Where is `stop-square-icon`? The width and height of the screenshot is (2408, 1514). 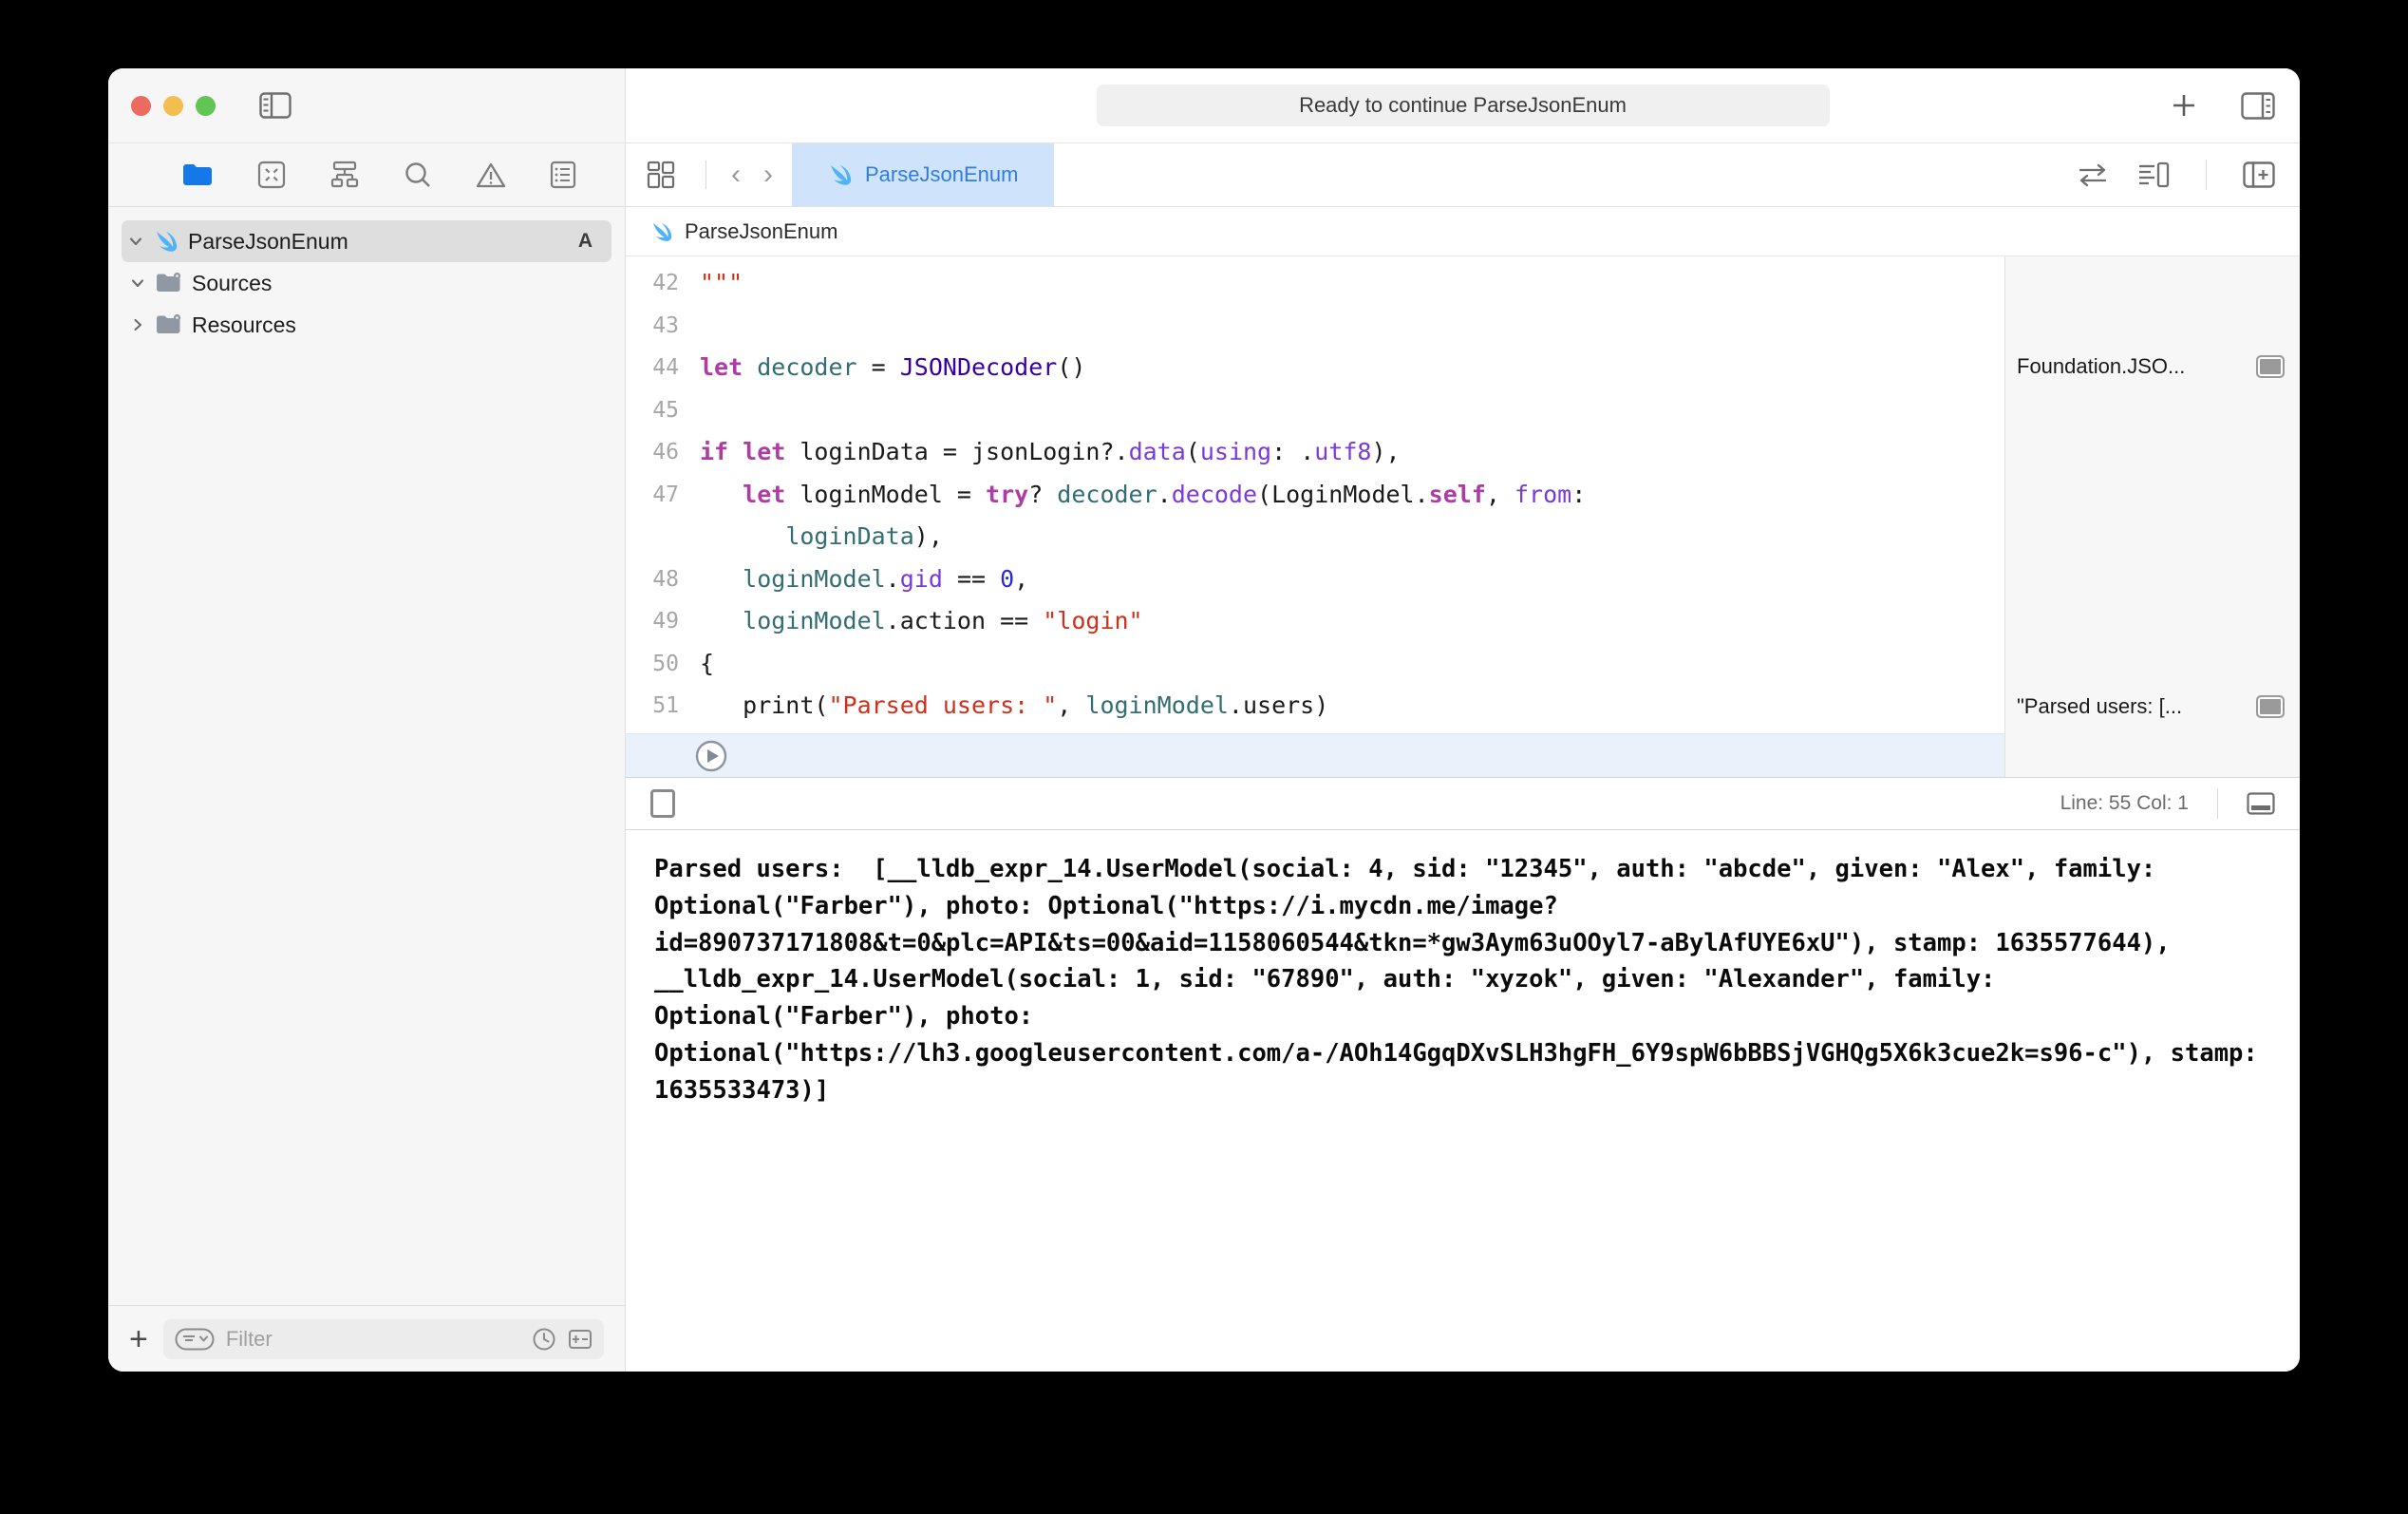 stop-square-icon is located at coordinates (662, 803).